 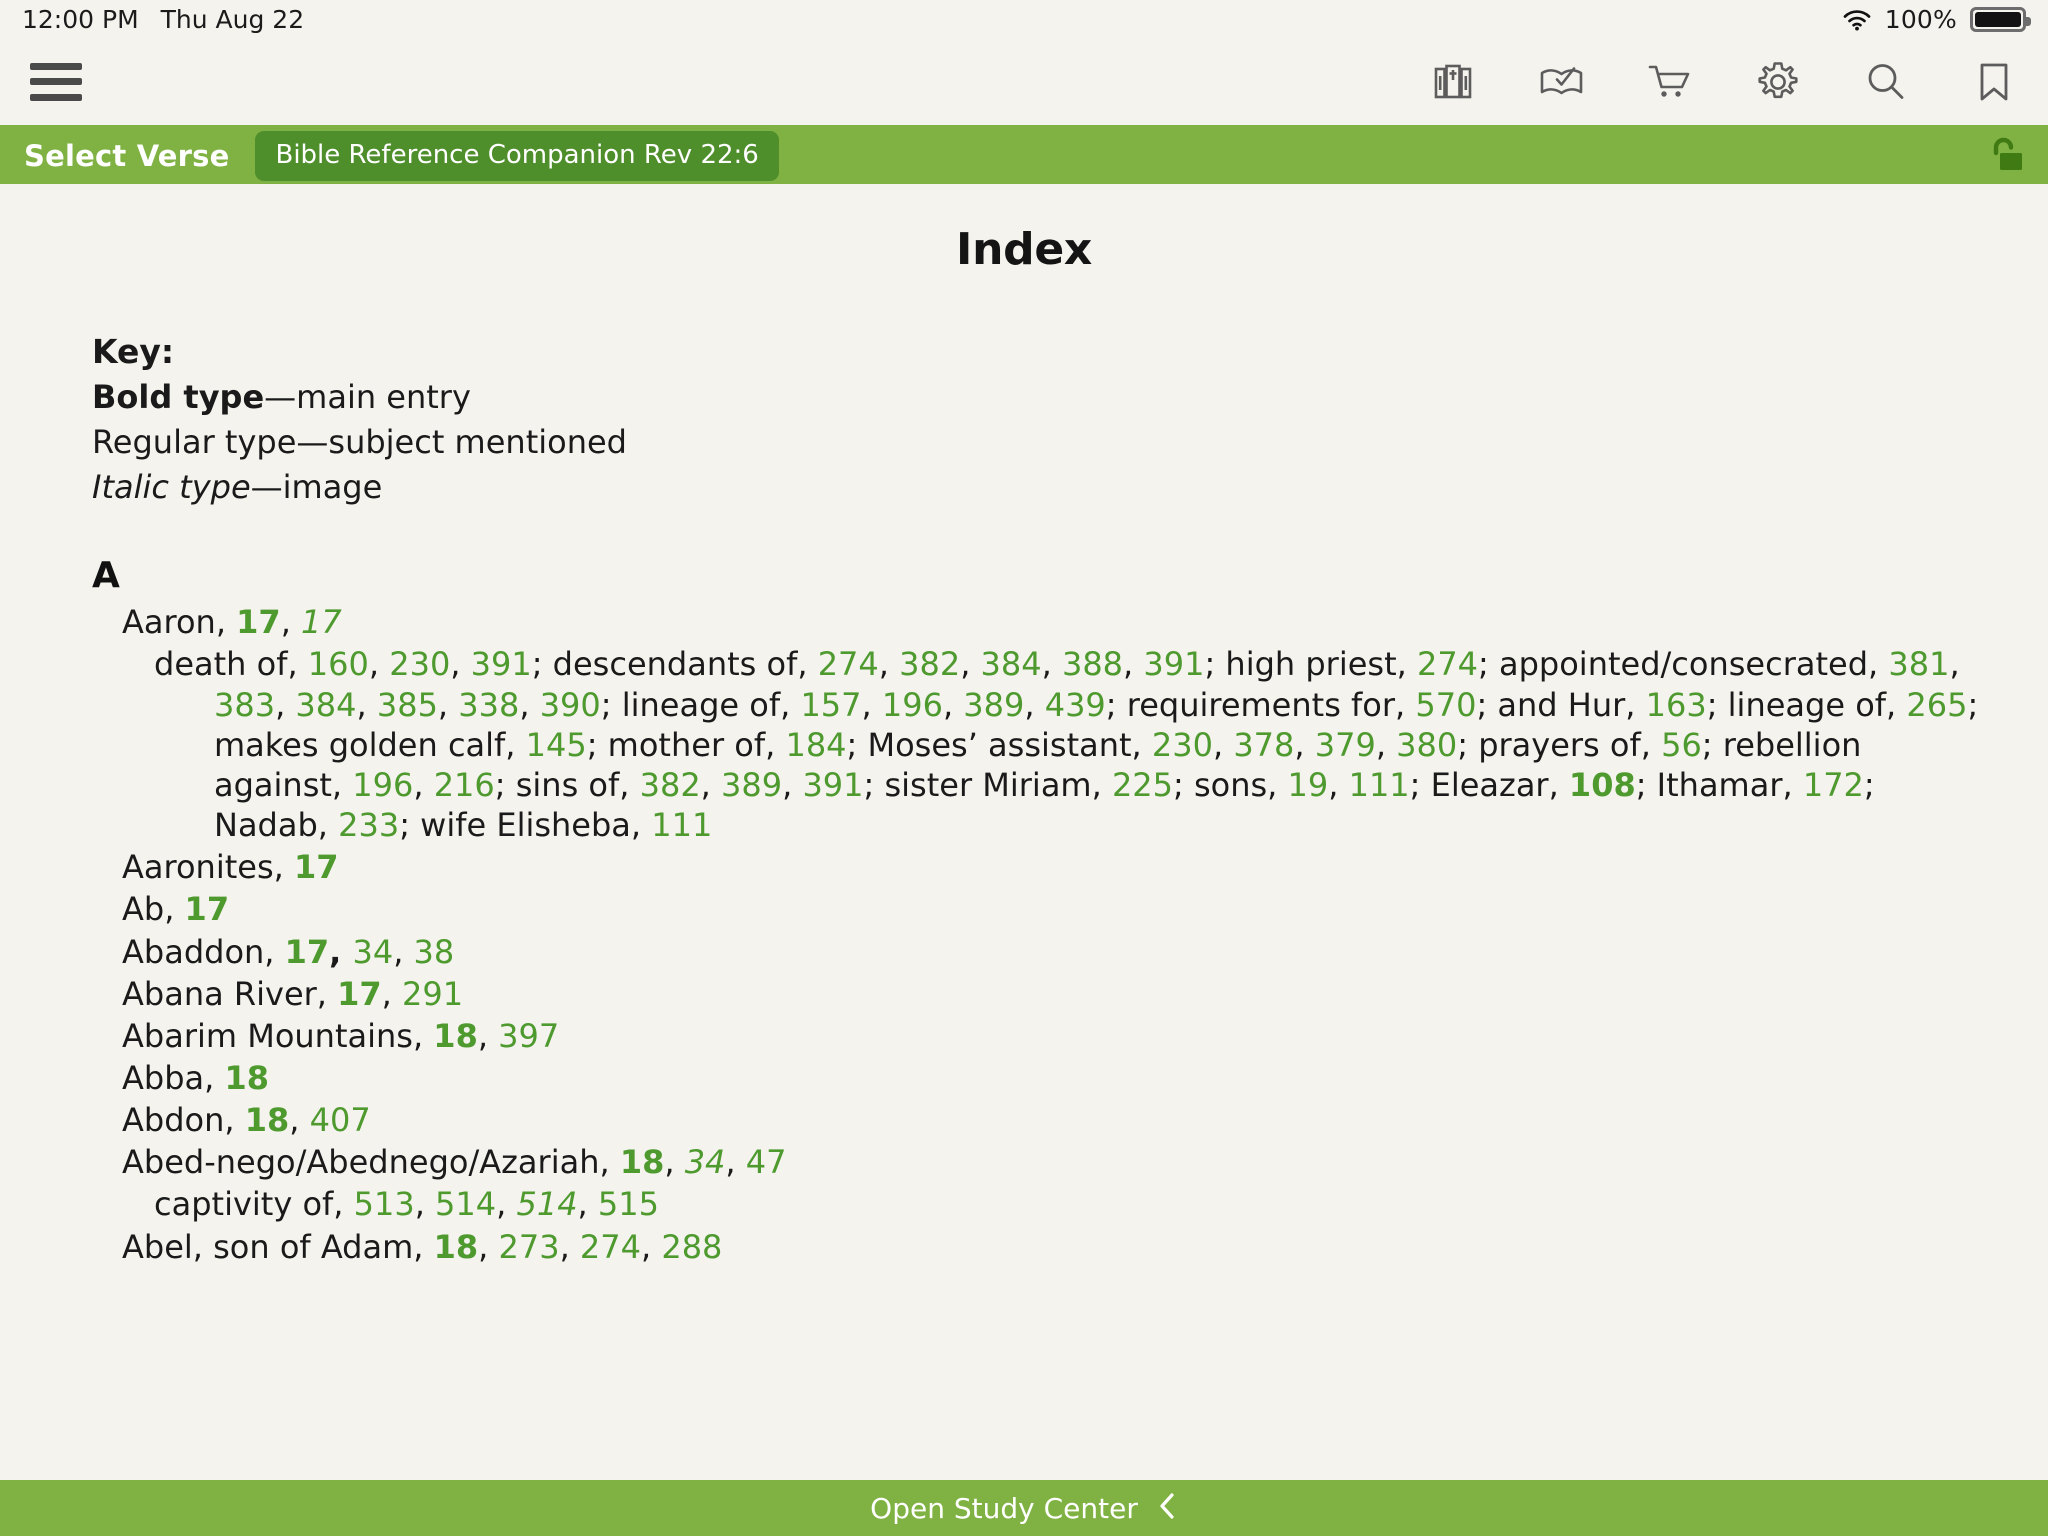 I want to click on entry-text: Aaronites,, so click(x=208, y=867).